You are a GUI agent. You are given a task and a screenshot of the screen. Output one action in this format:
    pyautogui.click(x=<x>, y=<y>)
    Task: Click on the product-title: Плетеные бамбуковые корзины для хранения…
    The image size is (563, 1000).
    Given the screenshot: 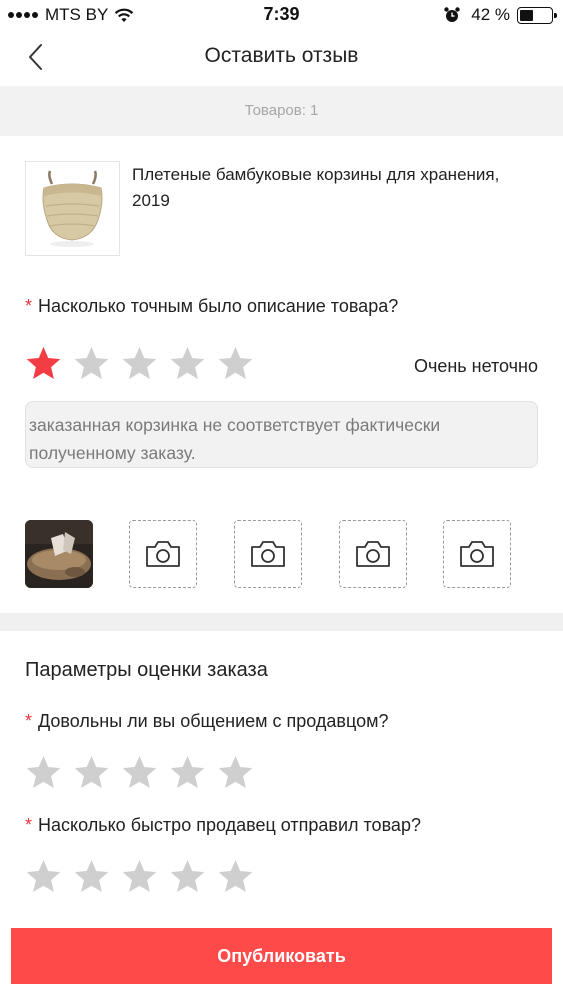 What is the action you would take?
    pyautogui.click(x=316, y=187)
    